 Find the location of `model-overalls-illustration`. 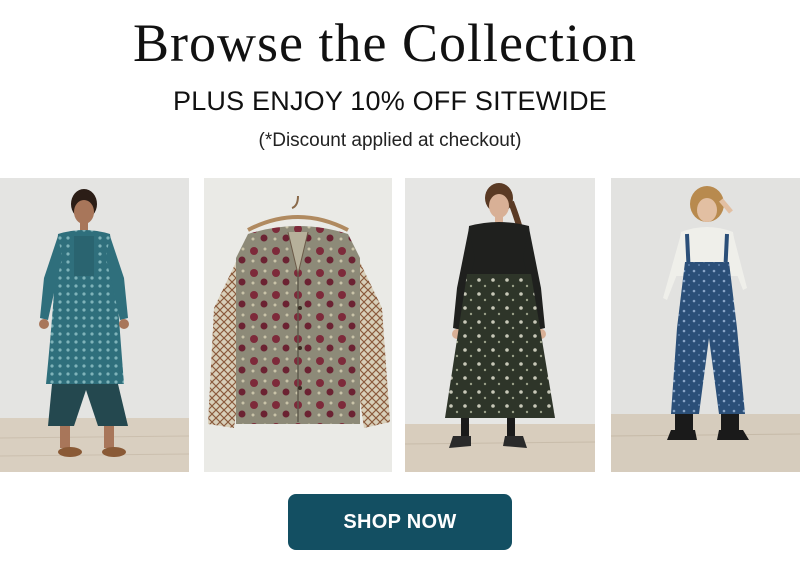

model-overalls-illustration is located at coordinates (705, 325).